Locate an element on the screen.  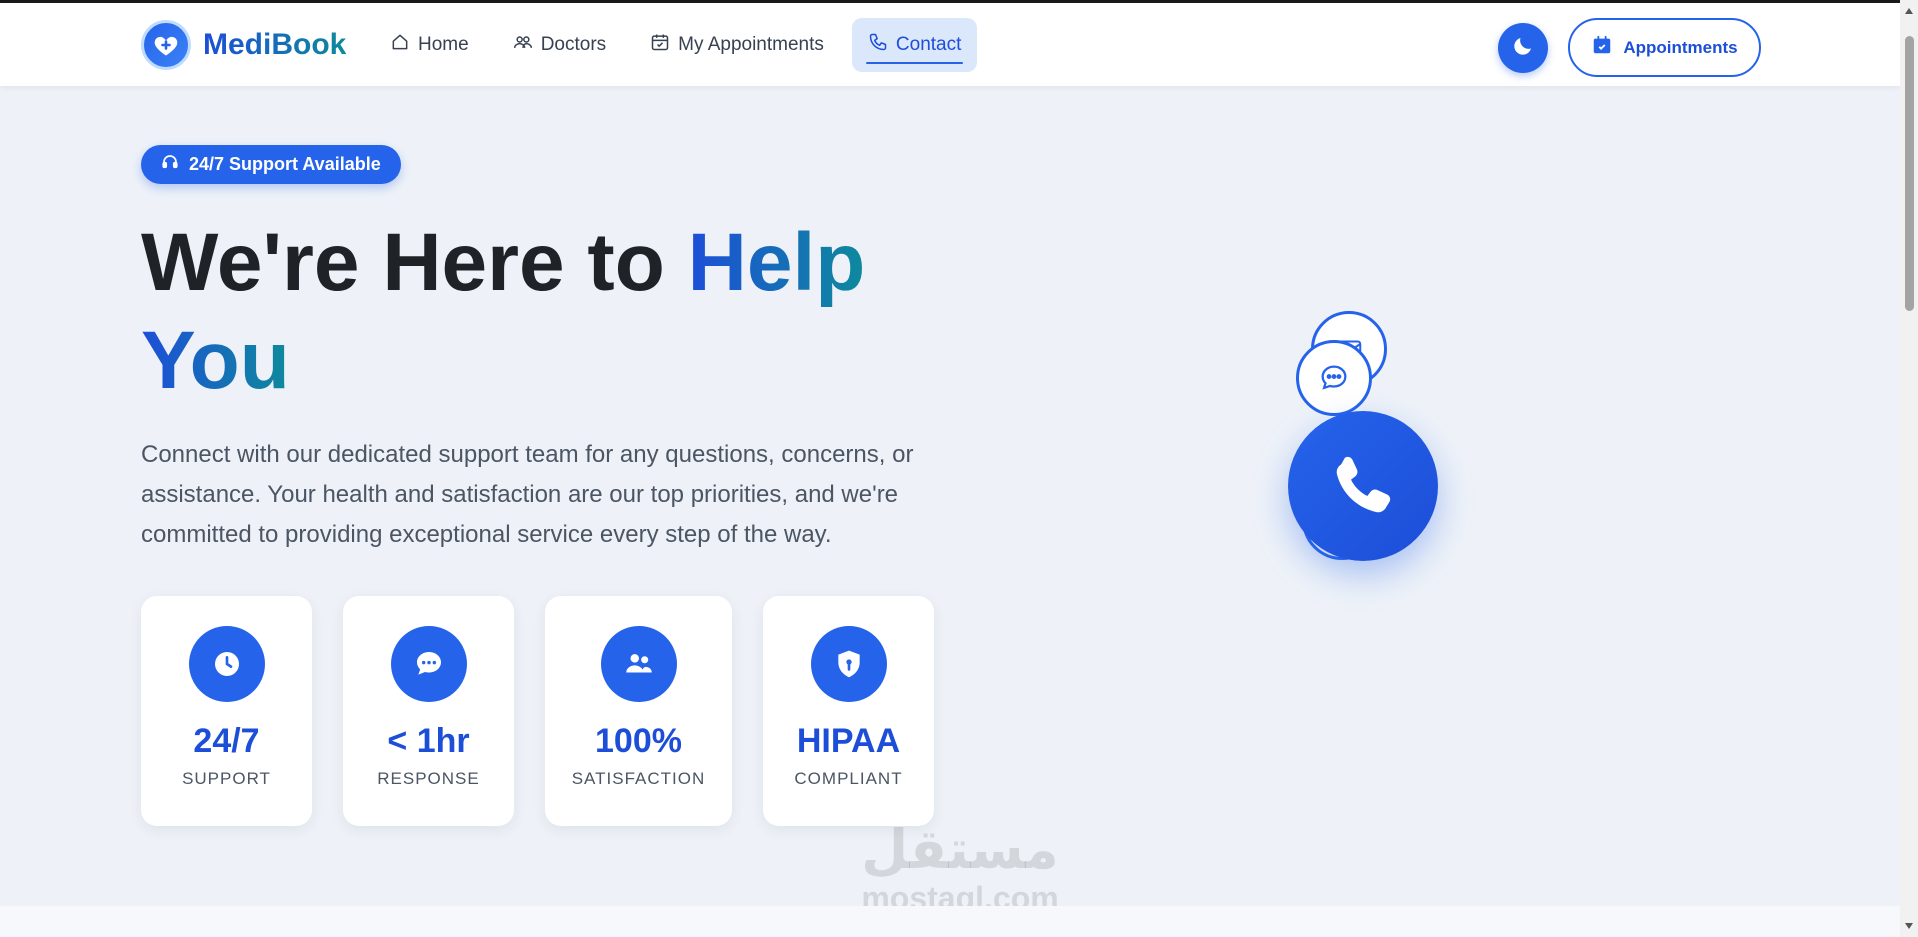
home-icon is located at coordinates (400, 45).